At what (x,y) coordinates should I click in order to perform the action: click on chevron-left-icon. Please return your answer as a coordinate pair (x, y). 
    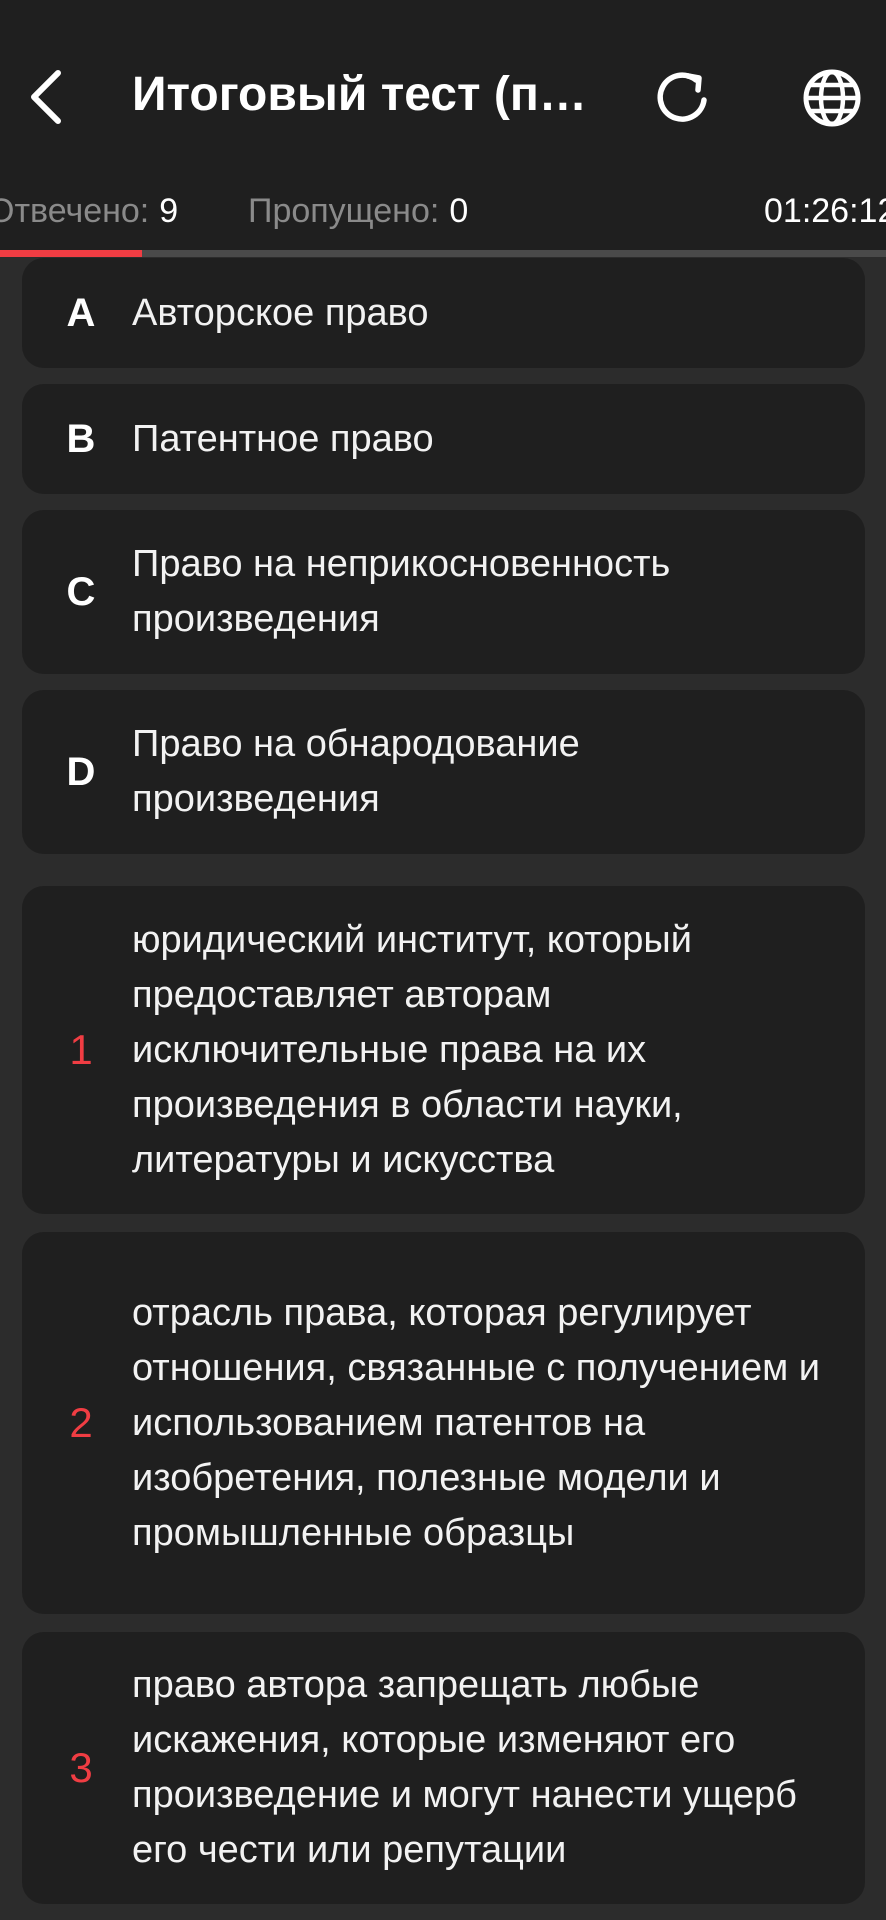
    Looking at the image, I should click on (46, 97).